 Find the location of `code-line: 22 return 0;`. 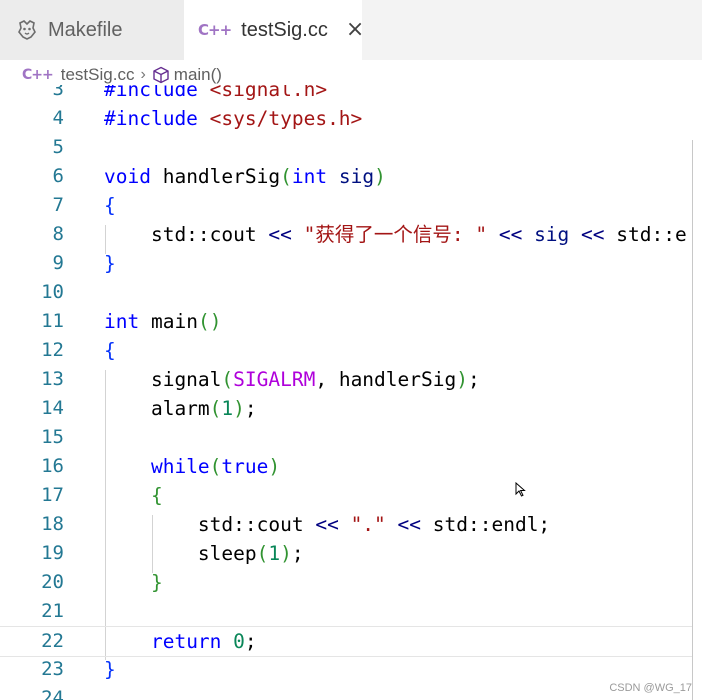

code-line: 22 return 0; is located at coordinates (351, 641).